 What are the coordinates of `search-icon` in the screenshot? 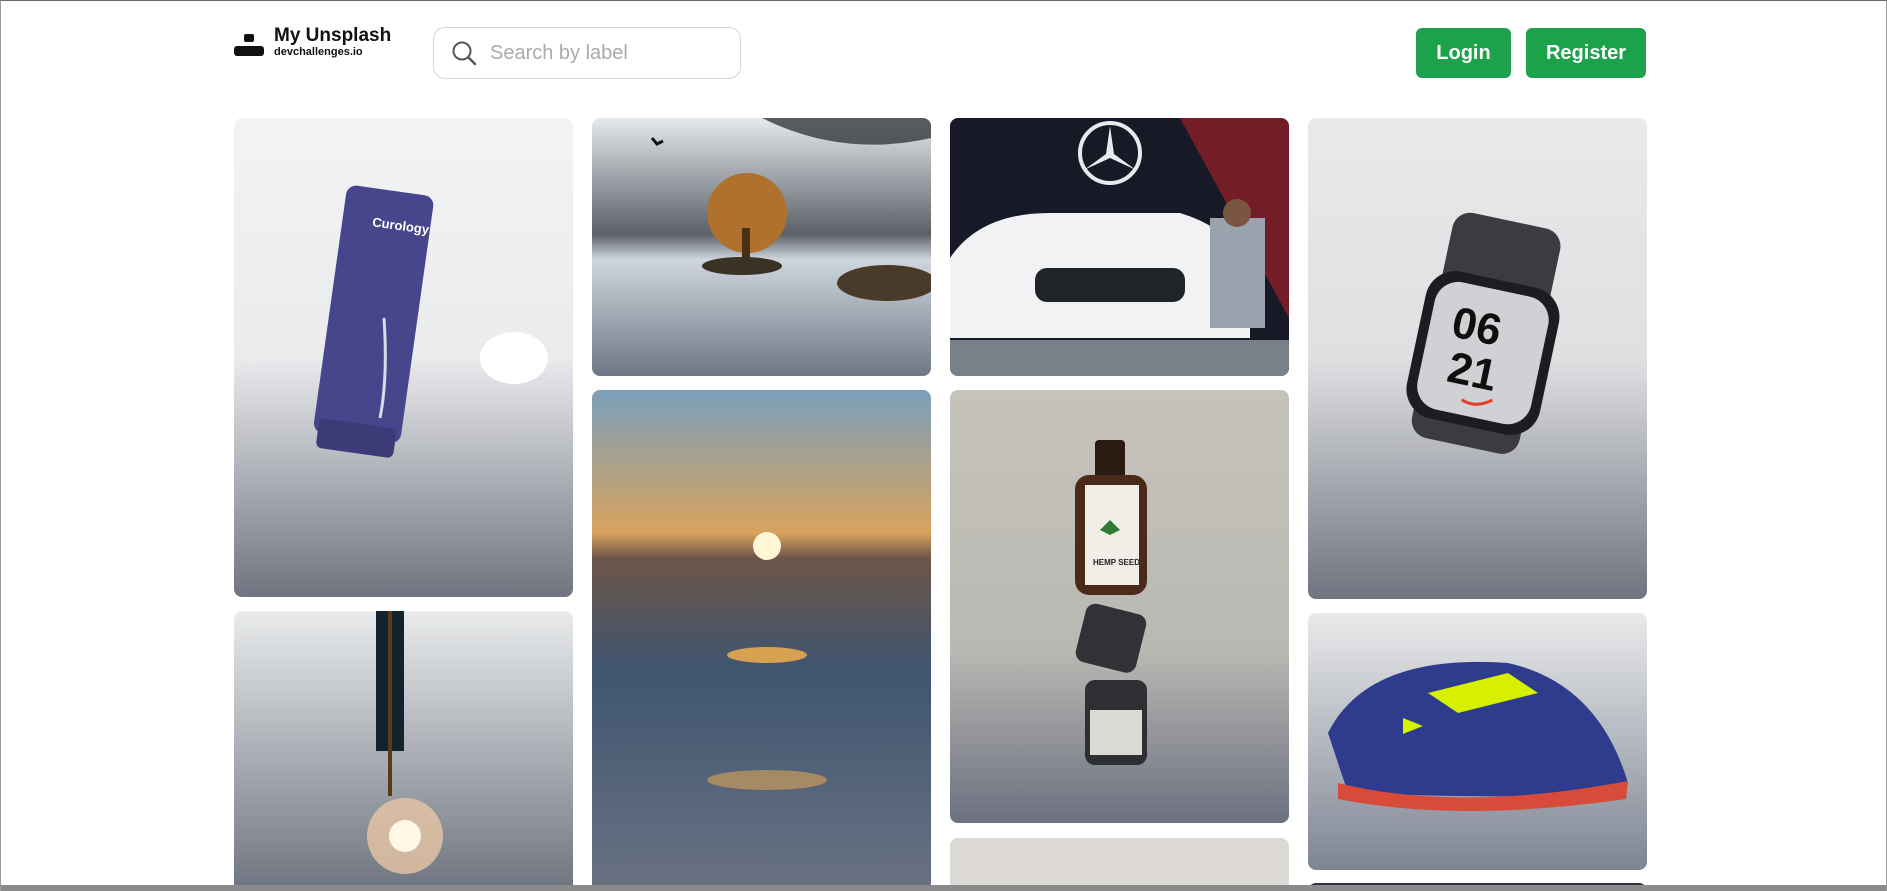 It's located at (464, 53).